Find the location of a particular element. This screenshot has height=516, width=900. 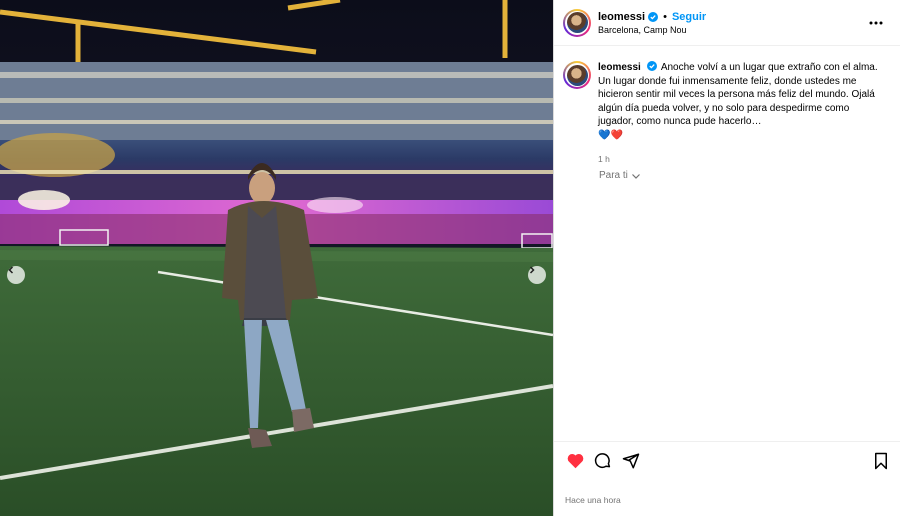

caption-username: leomessi is located at coordinates (619, 67).